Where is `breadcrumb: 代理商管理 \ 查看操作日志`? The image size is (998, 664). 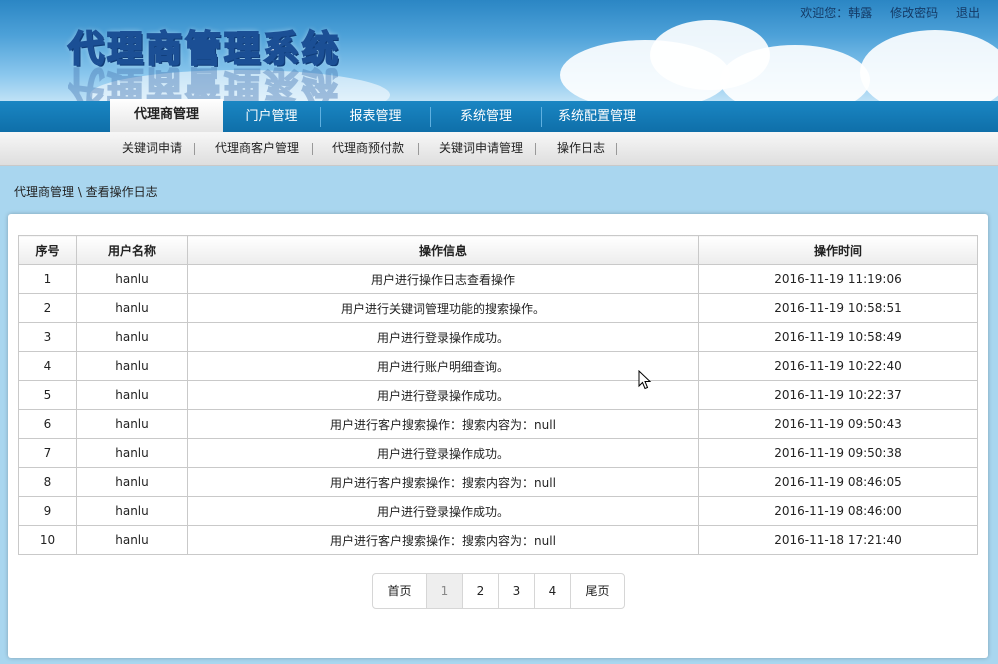
breadcrumb: 代理商管理 \ 查看操作日志 is located at coordinates (86, 192).